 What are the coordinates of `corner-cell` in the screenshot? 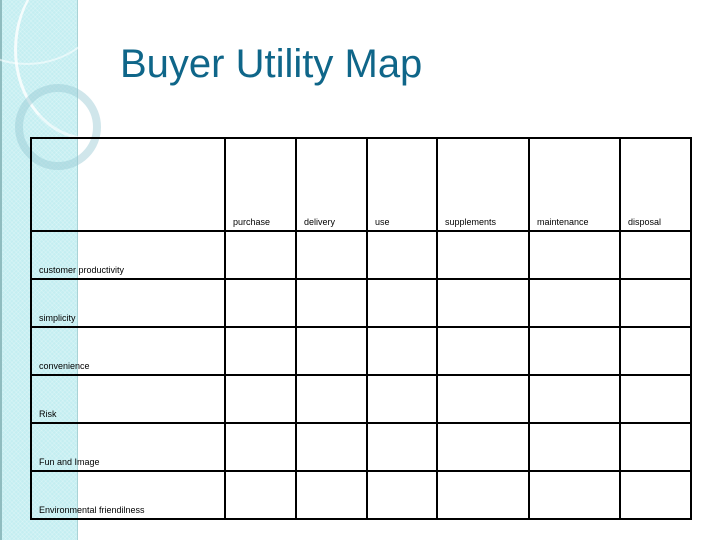 It's located at (128, 184).